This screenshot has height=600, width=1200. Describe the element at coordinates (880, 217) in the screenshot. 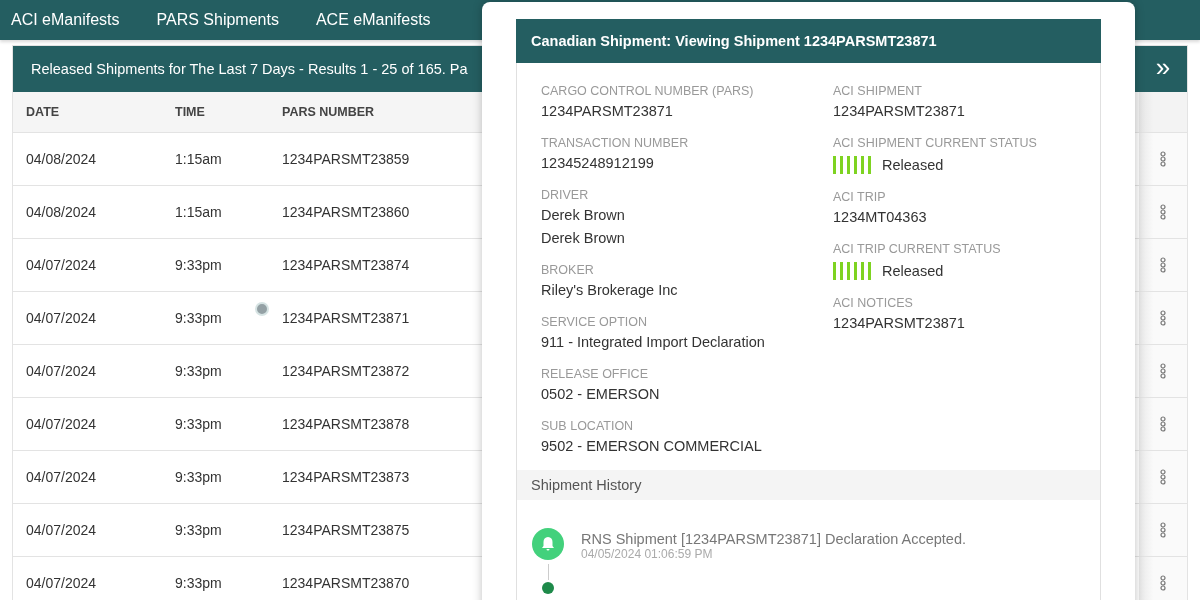

I see `field-value: 1234MT04363` at that location.